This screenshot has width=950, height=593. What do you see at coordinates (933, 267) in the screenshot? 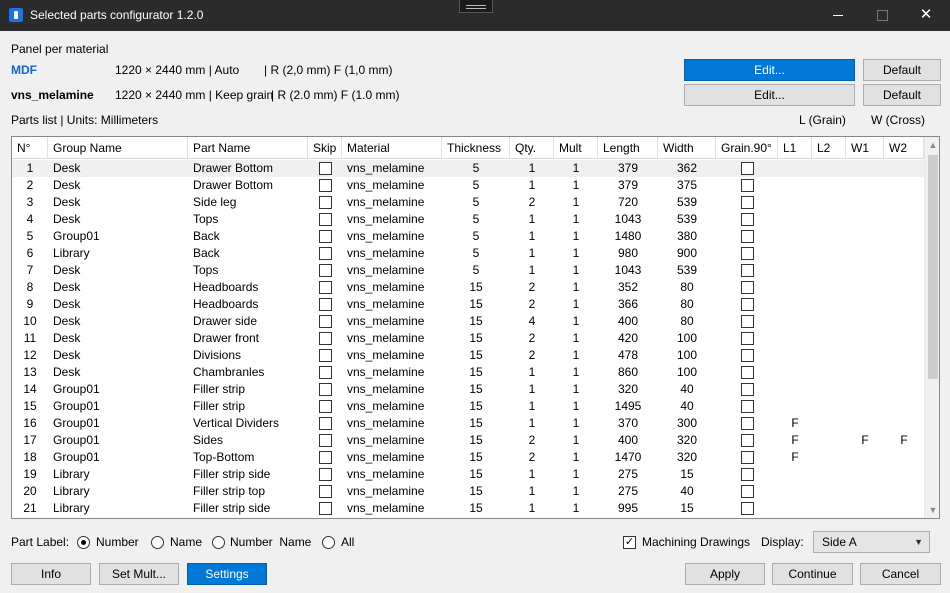
I see `scroll-thumb` at bounding box center [933, 267].